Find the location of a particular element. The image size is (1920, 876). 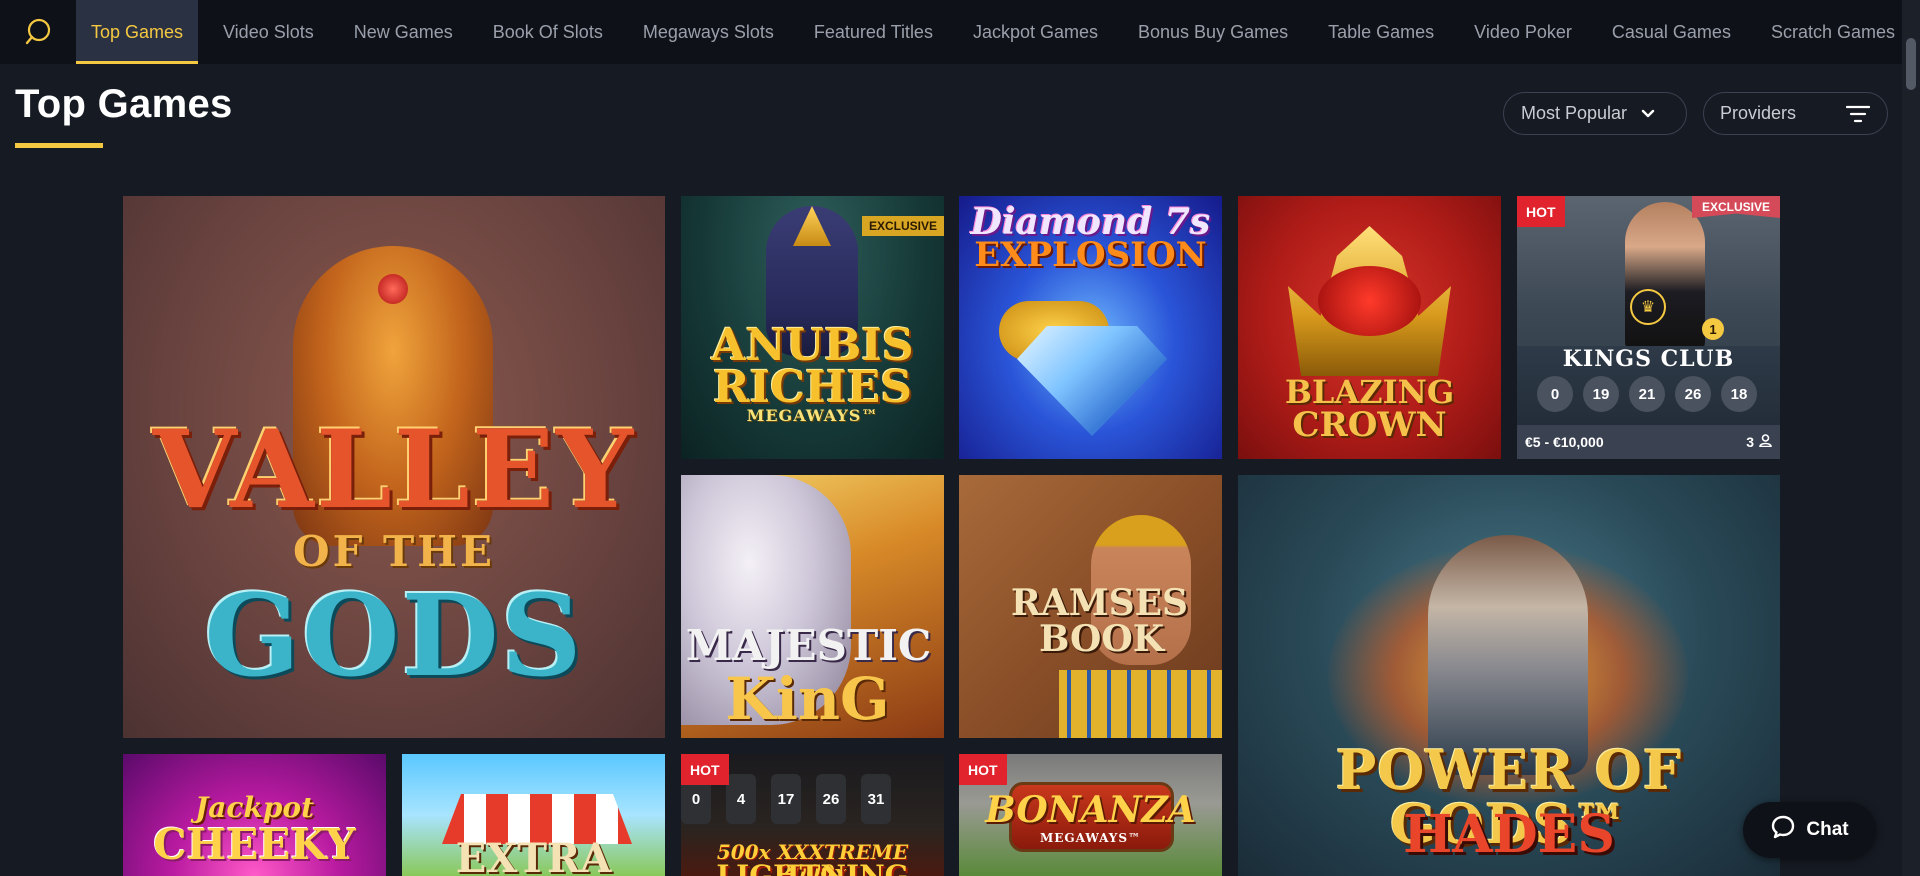

game-tile-diamond-explosion: Diamond 7s EXPLOSION is located at coordinates (1090, 327).